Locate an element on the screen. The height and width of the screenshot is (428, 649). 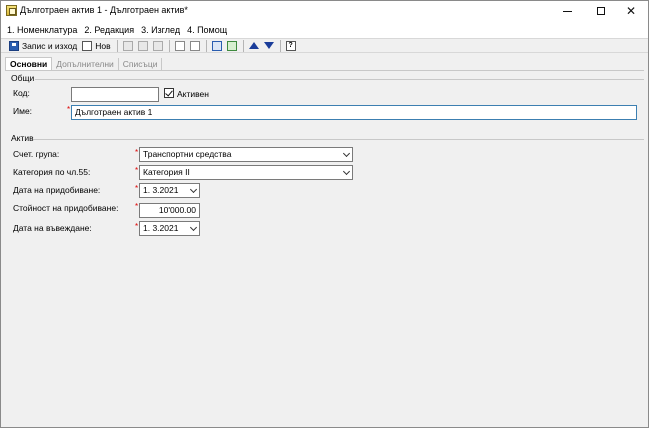
refresh-button is located at coordinates (232, 45).